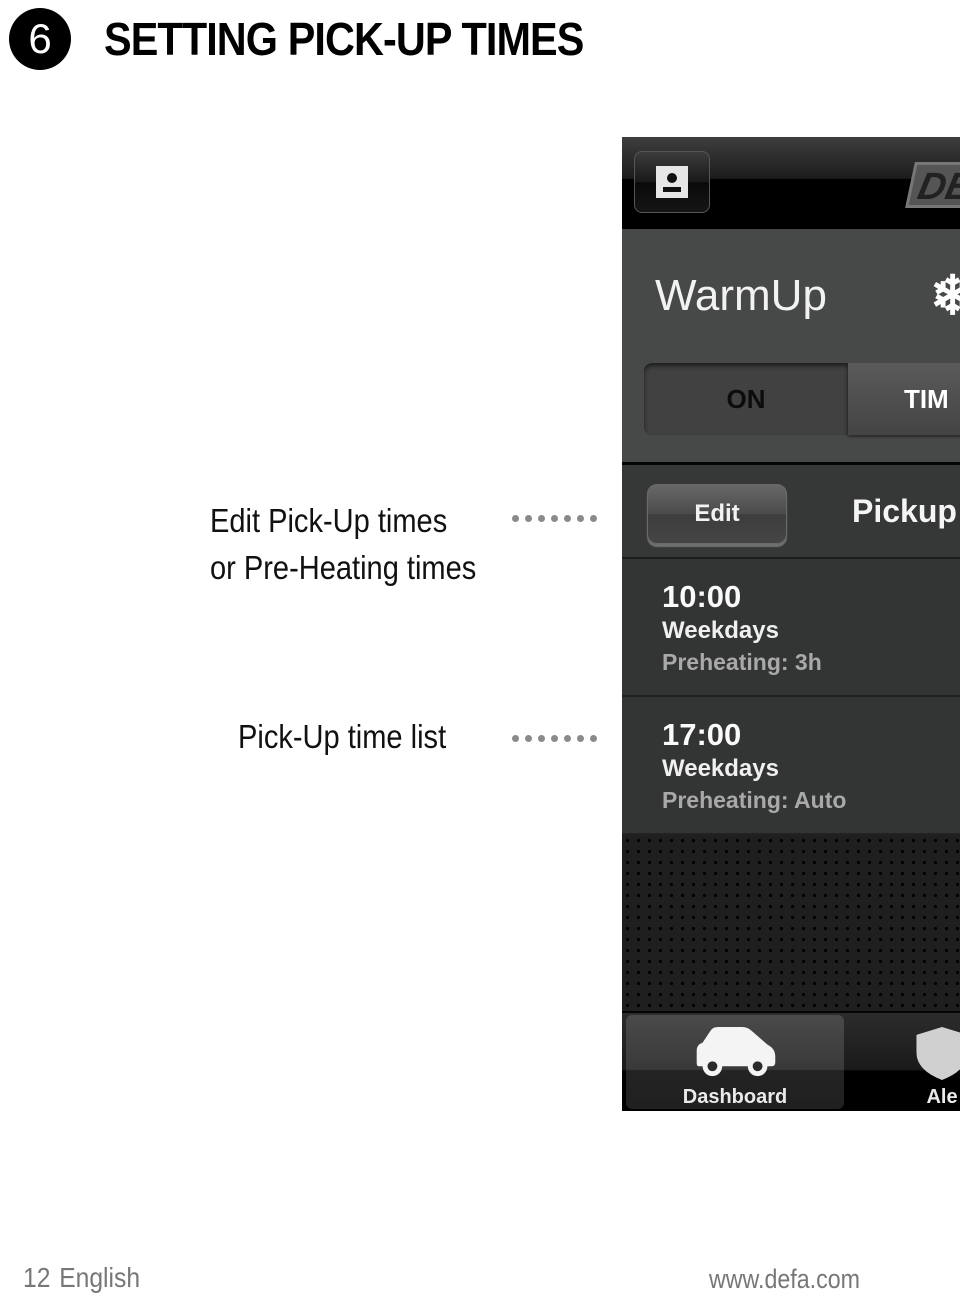 The image size is (960, 1305). What do you see at coordinates (938, 1053) in the screenshot?
I see `shield-icon` at bounding box center [938, 1053].